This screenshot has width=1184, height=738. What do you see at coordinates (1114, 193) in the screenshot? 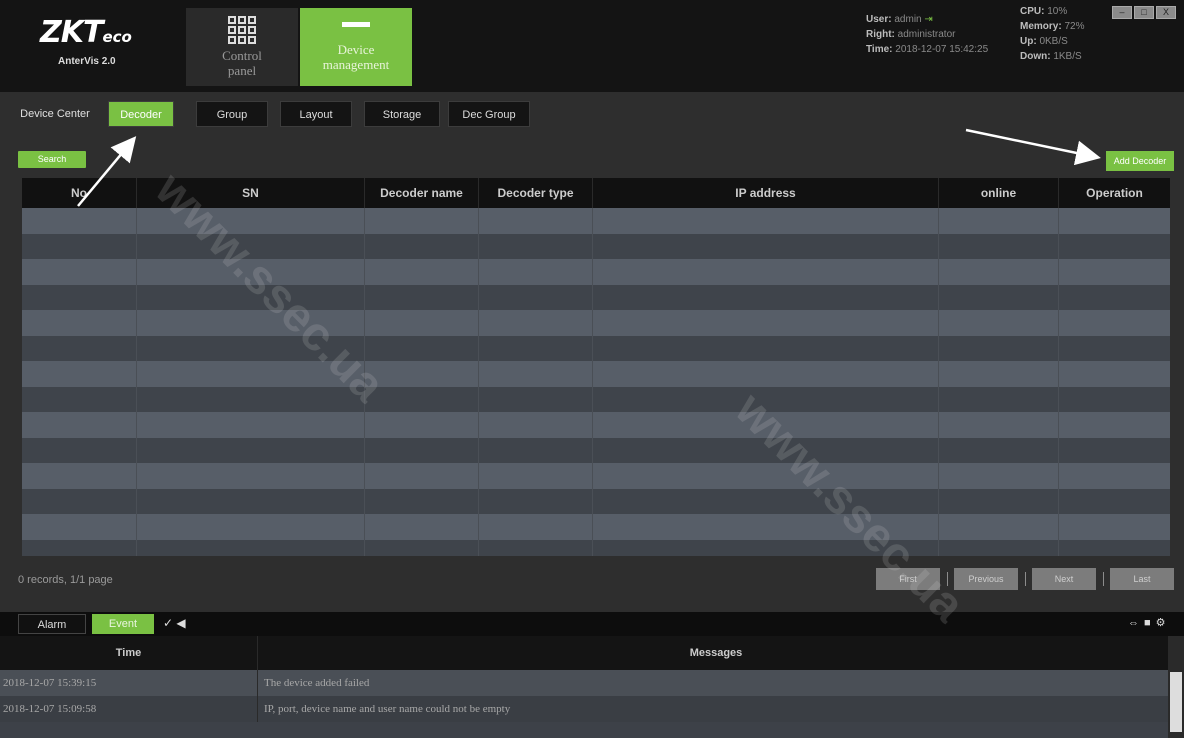
I see `column-header-operation: Operation` at bounding box center [1114, 193].